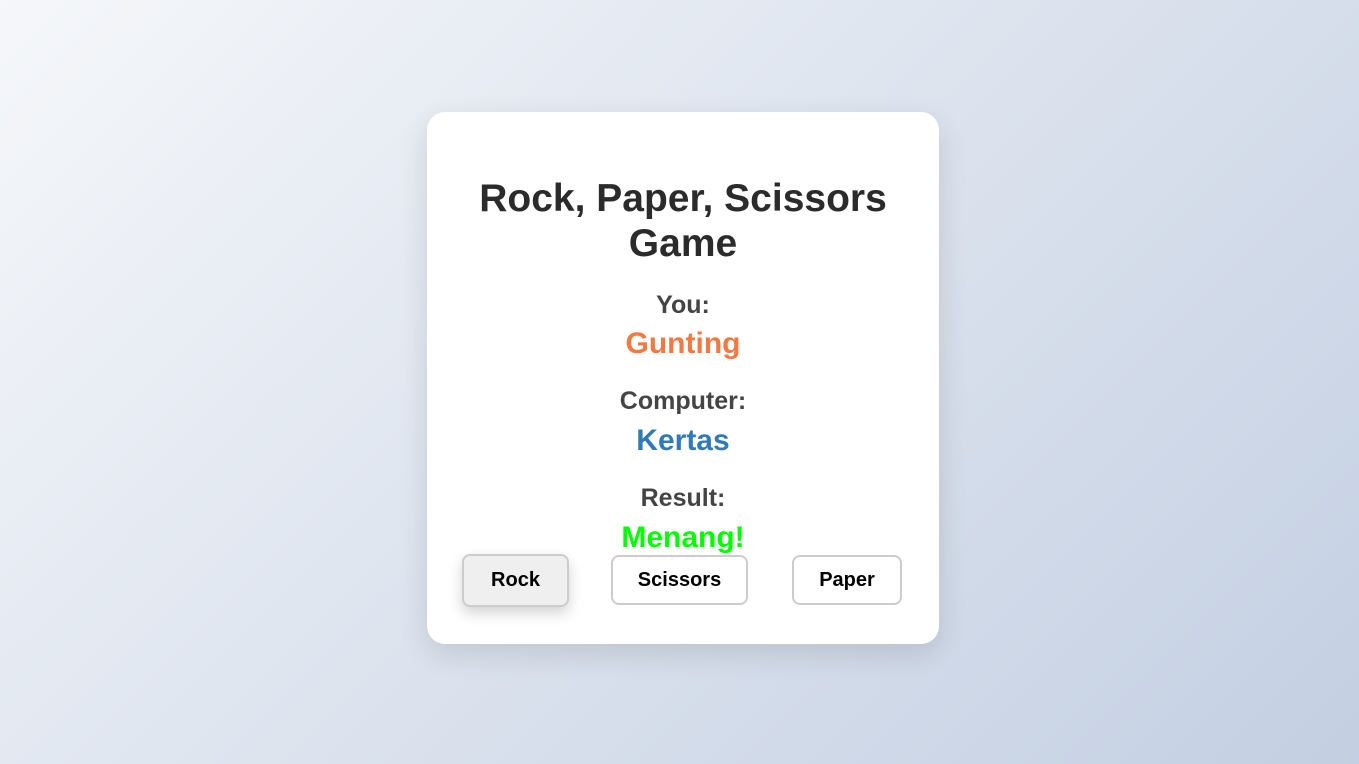 The height and width of the screenshot is (764, 1359). What do you see at coordinates (683, 343) in the screenshot?
I see `player-choice: Gunting` at bounding box center [683, 343].